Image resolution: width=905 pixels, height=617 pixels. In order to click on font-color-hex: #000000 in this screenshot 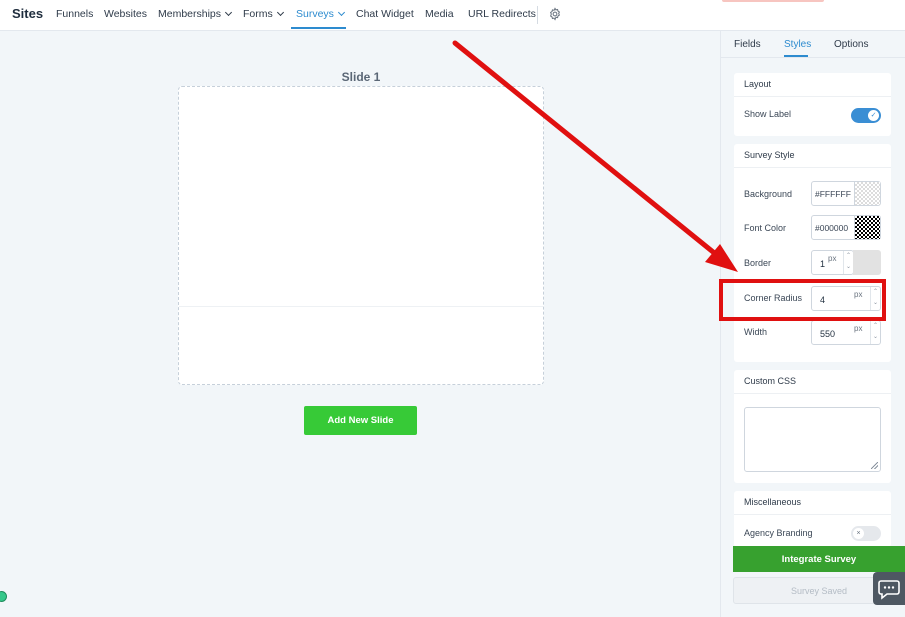, I will do `click(832, 228)`.